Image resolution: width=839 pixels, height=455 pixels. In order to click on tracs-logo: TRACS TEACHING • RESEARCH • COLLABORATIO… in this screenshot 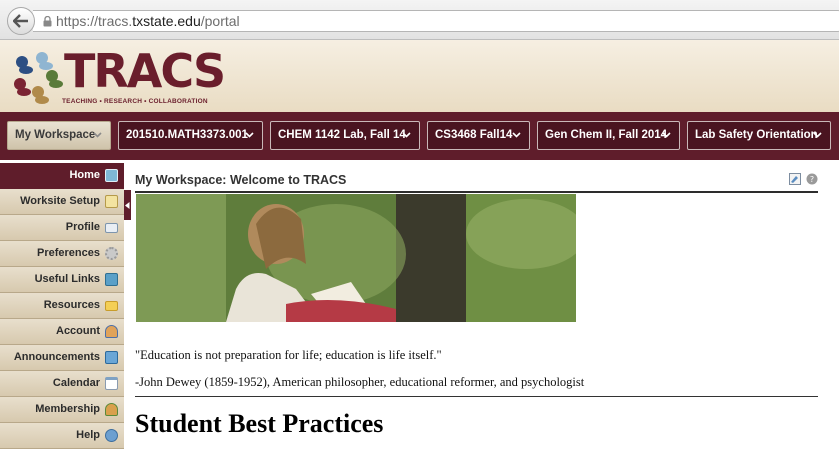, I will do `click(117, 76)`.